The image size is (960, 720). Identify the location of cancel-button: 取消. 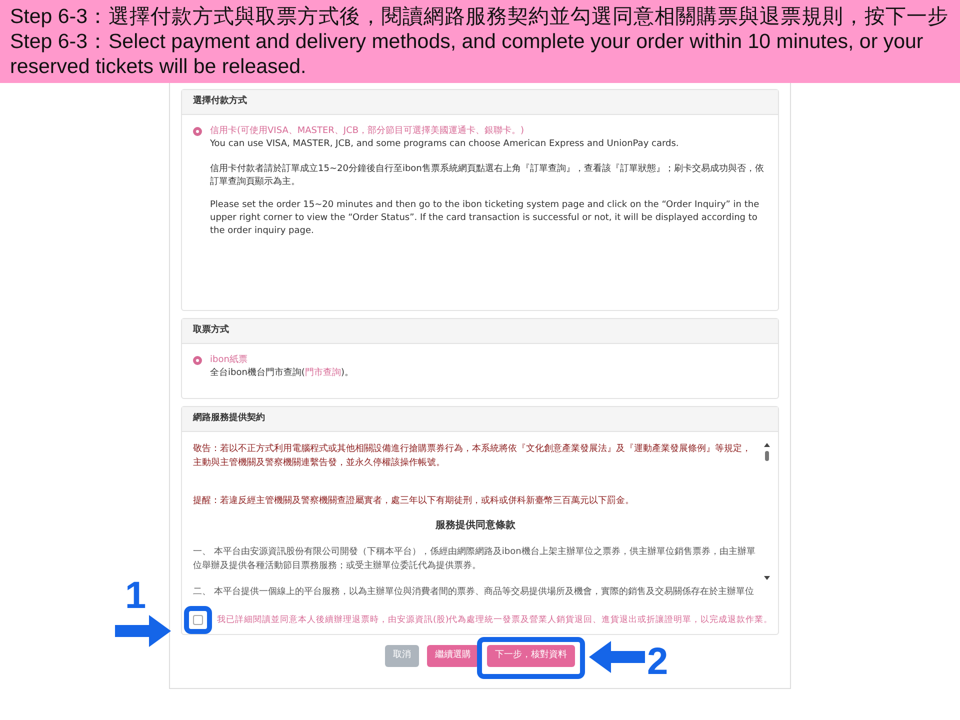
(402, 656).